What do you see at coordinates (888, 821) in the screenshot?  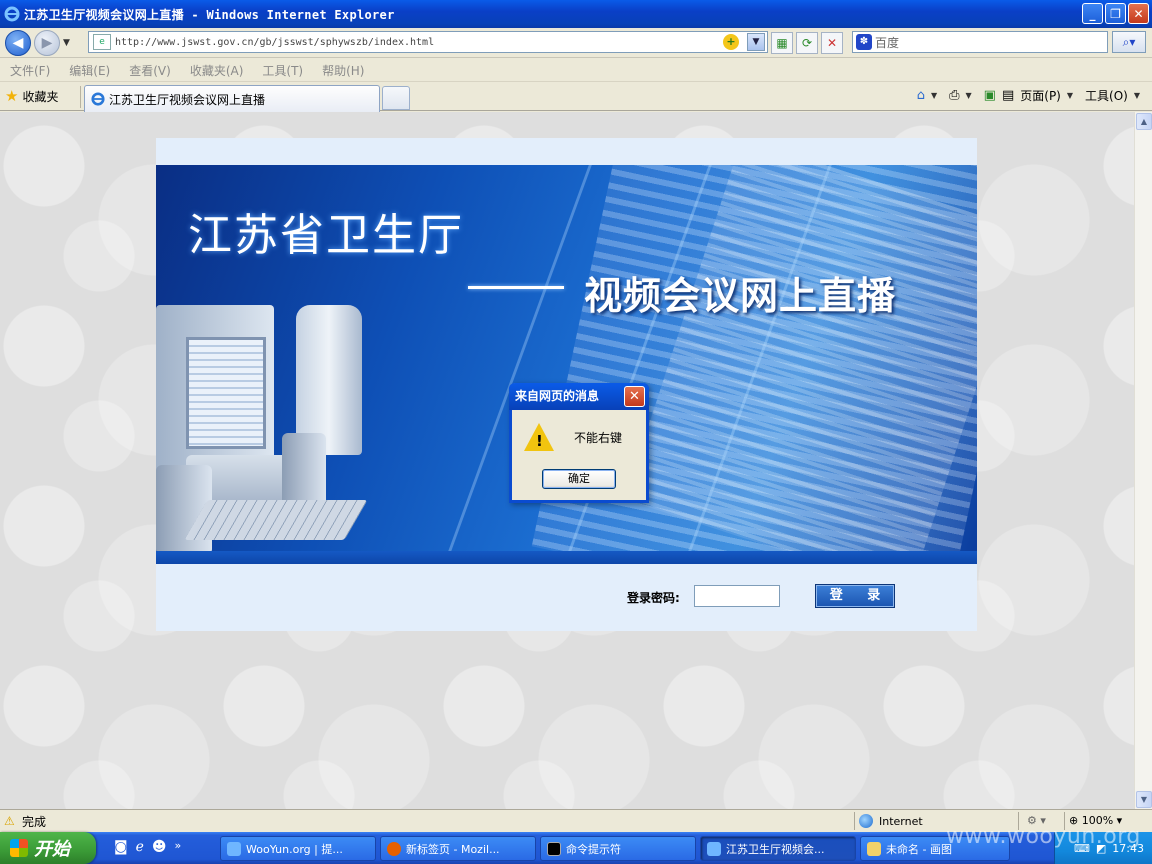 I see `security-zone: Internet` at bounding box center [888, 821].